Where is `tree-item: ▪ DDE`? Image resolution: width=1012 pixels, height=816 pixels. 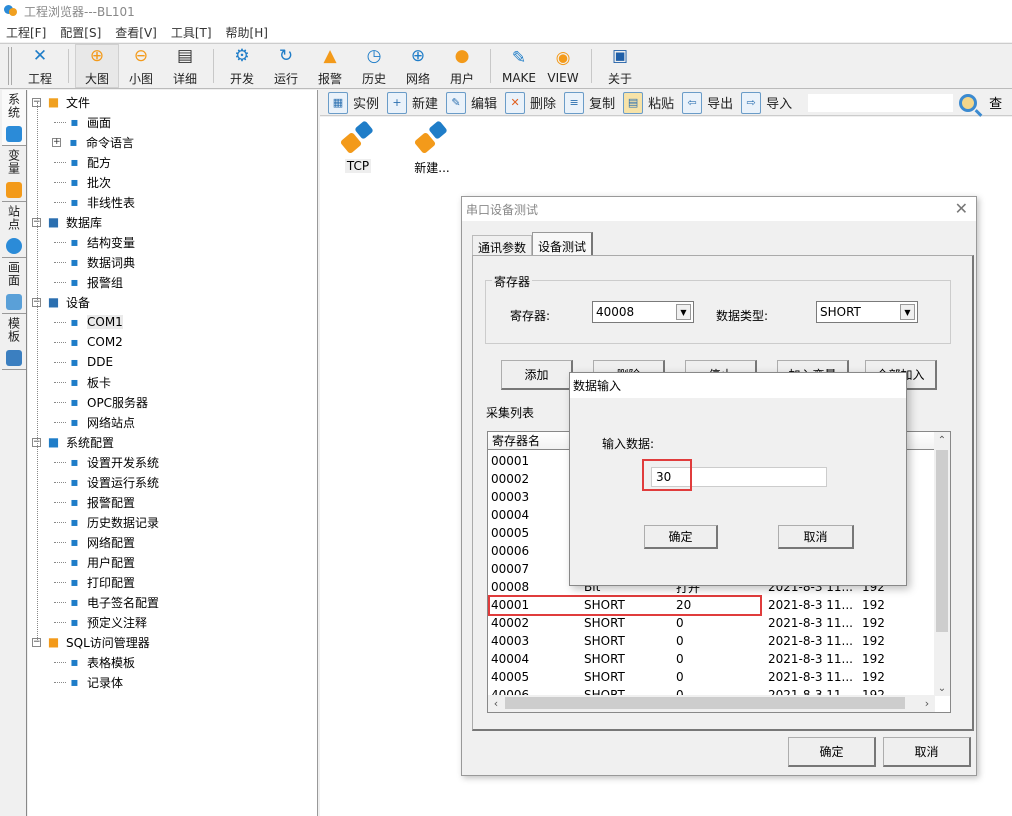
tree-item: ▪ DDE is located at coordinates (83, 362).